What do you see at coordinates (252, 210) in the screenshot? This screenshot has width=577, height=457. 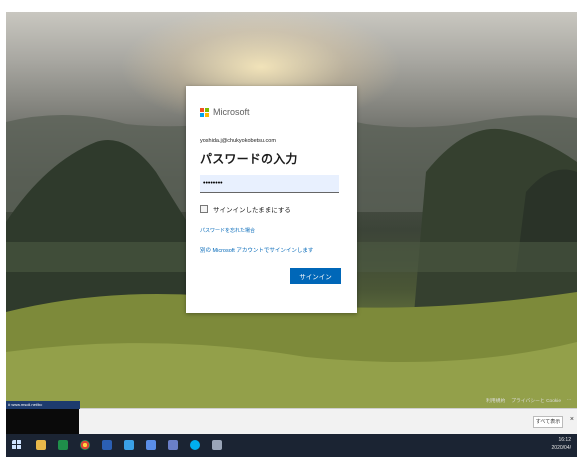 I see `keep-signed-in-label: サインインしたままにする` at bounding box center [252, 210].